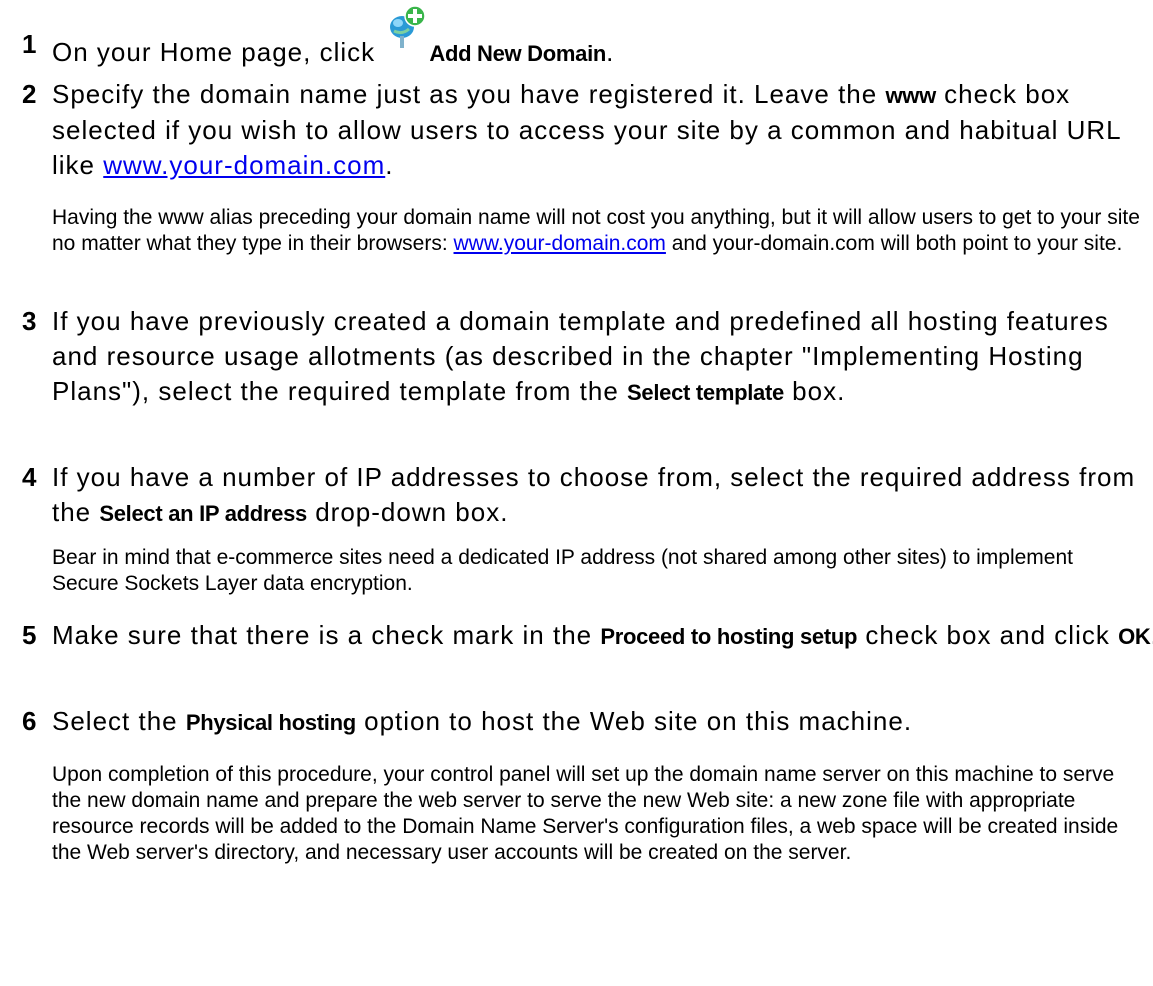 The height and width of the screenshot is (986, 1153). I want to click on step-number: 4, so click(29, 477).